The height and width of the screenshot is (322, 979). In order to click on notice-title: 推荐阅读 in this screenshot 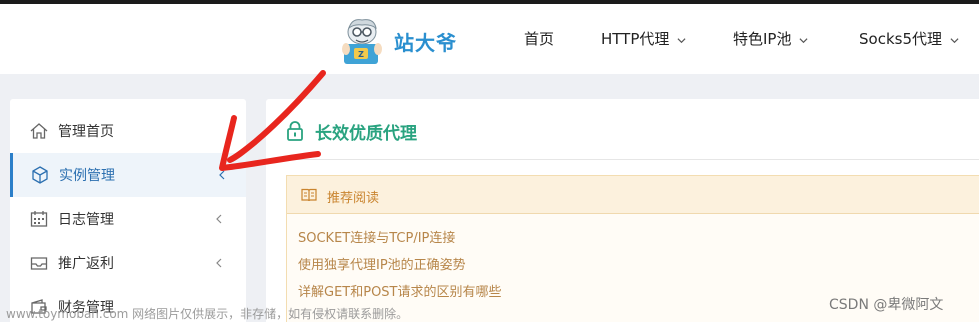, I will do `click(353, 198)`.